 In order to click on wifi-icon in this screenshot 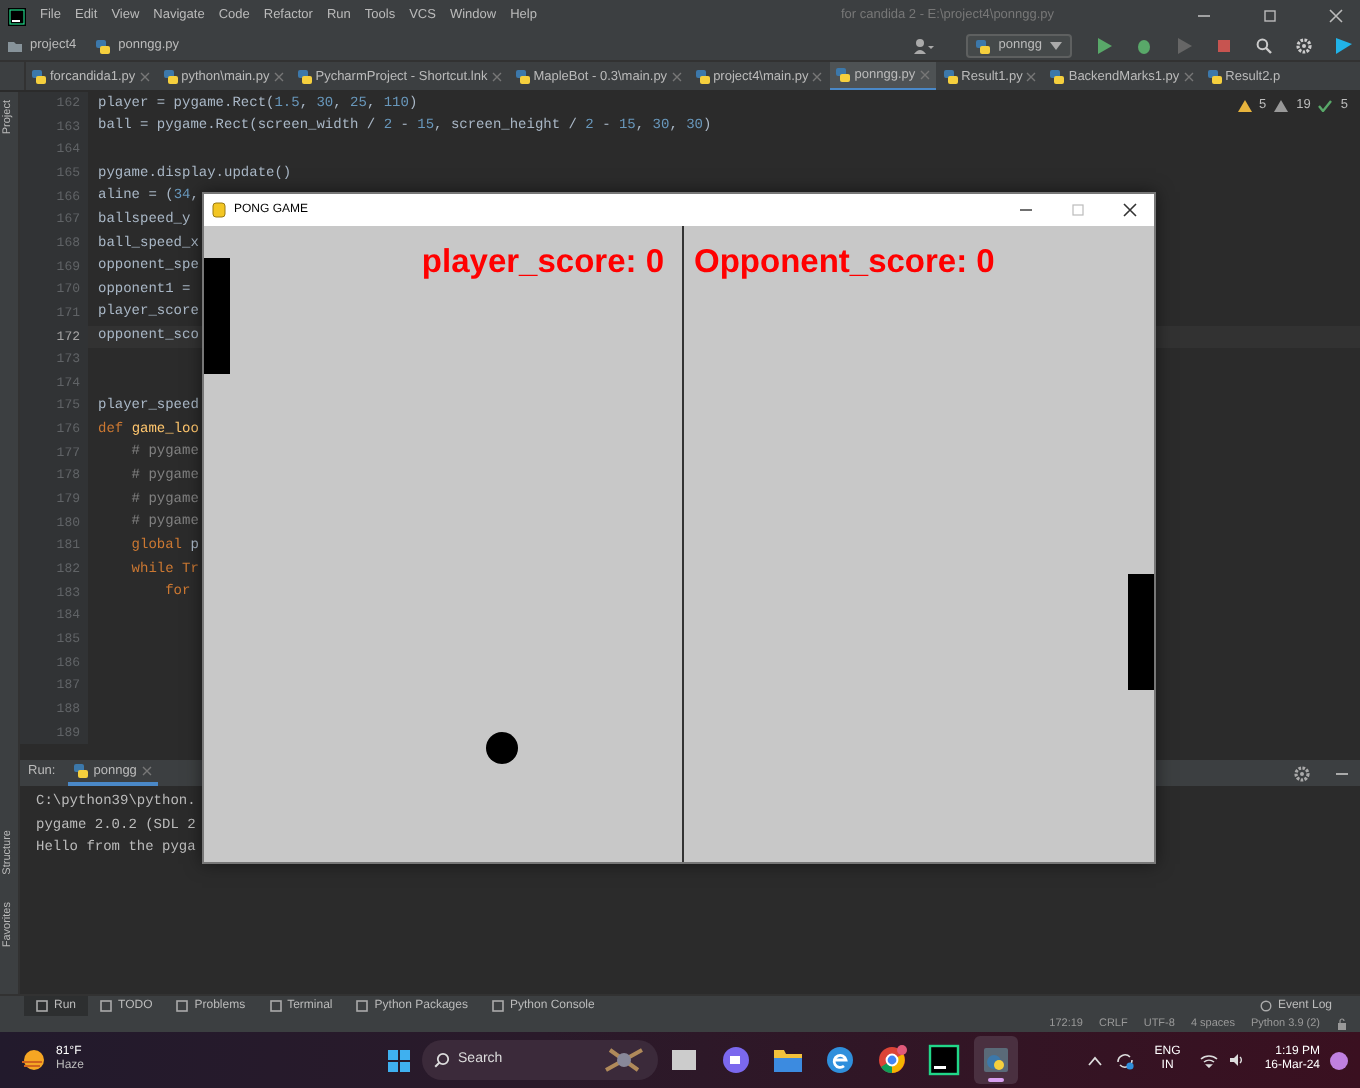, I will do `click(1209, 1060)`.